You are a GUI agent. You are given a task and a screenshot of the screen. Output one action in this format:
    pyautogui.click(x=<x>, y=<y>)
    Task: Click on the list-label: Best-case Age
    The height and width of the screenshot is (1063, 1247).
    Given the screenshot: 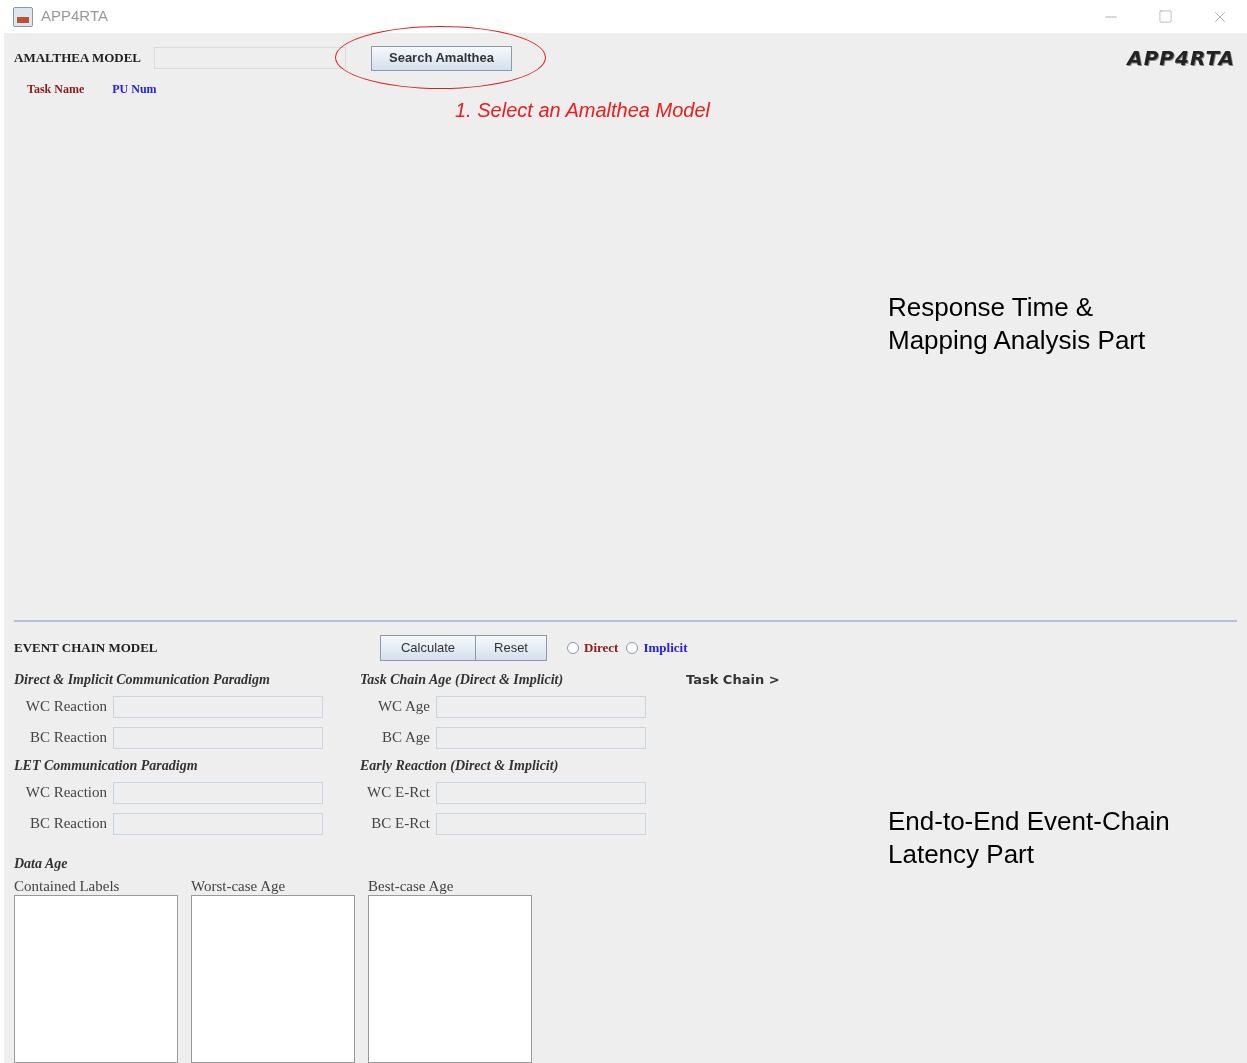 What is the action you would take?
    pyautogui.click(x=411, y=886)
    